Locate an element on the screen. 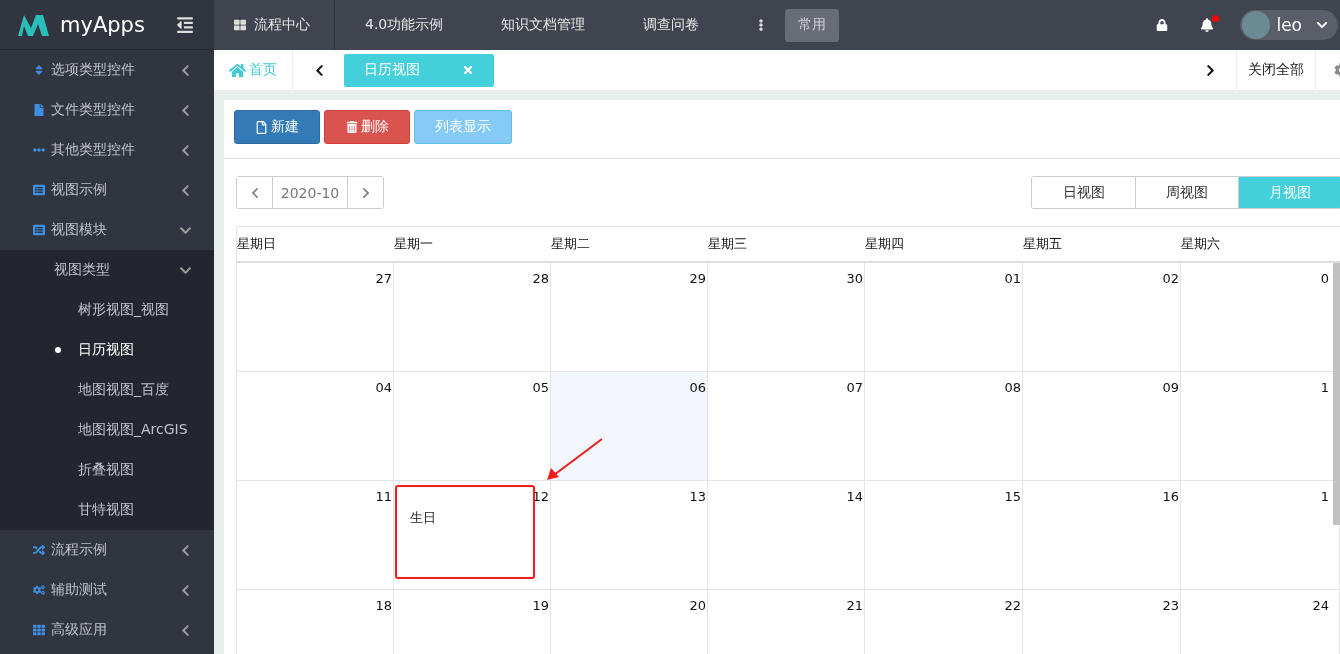 This screenshot has height=654, width=1340. date-number: 22 is located at coordinates (1012, 605).